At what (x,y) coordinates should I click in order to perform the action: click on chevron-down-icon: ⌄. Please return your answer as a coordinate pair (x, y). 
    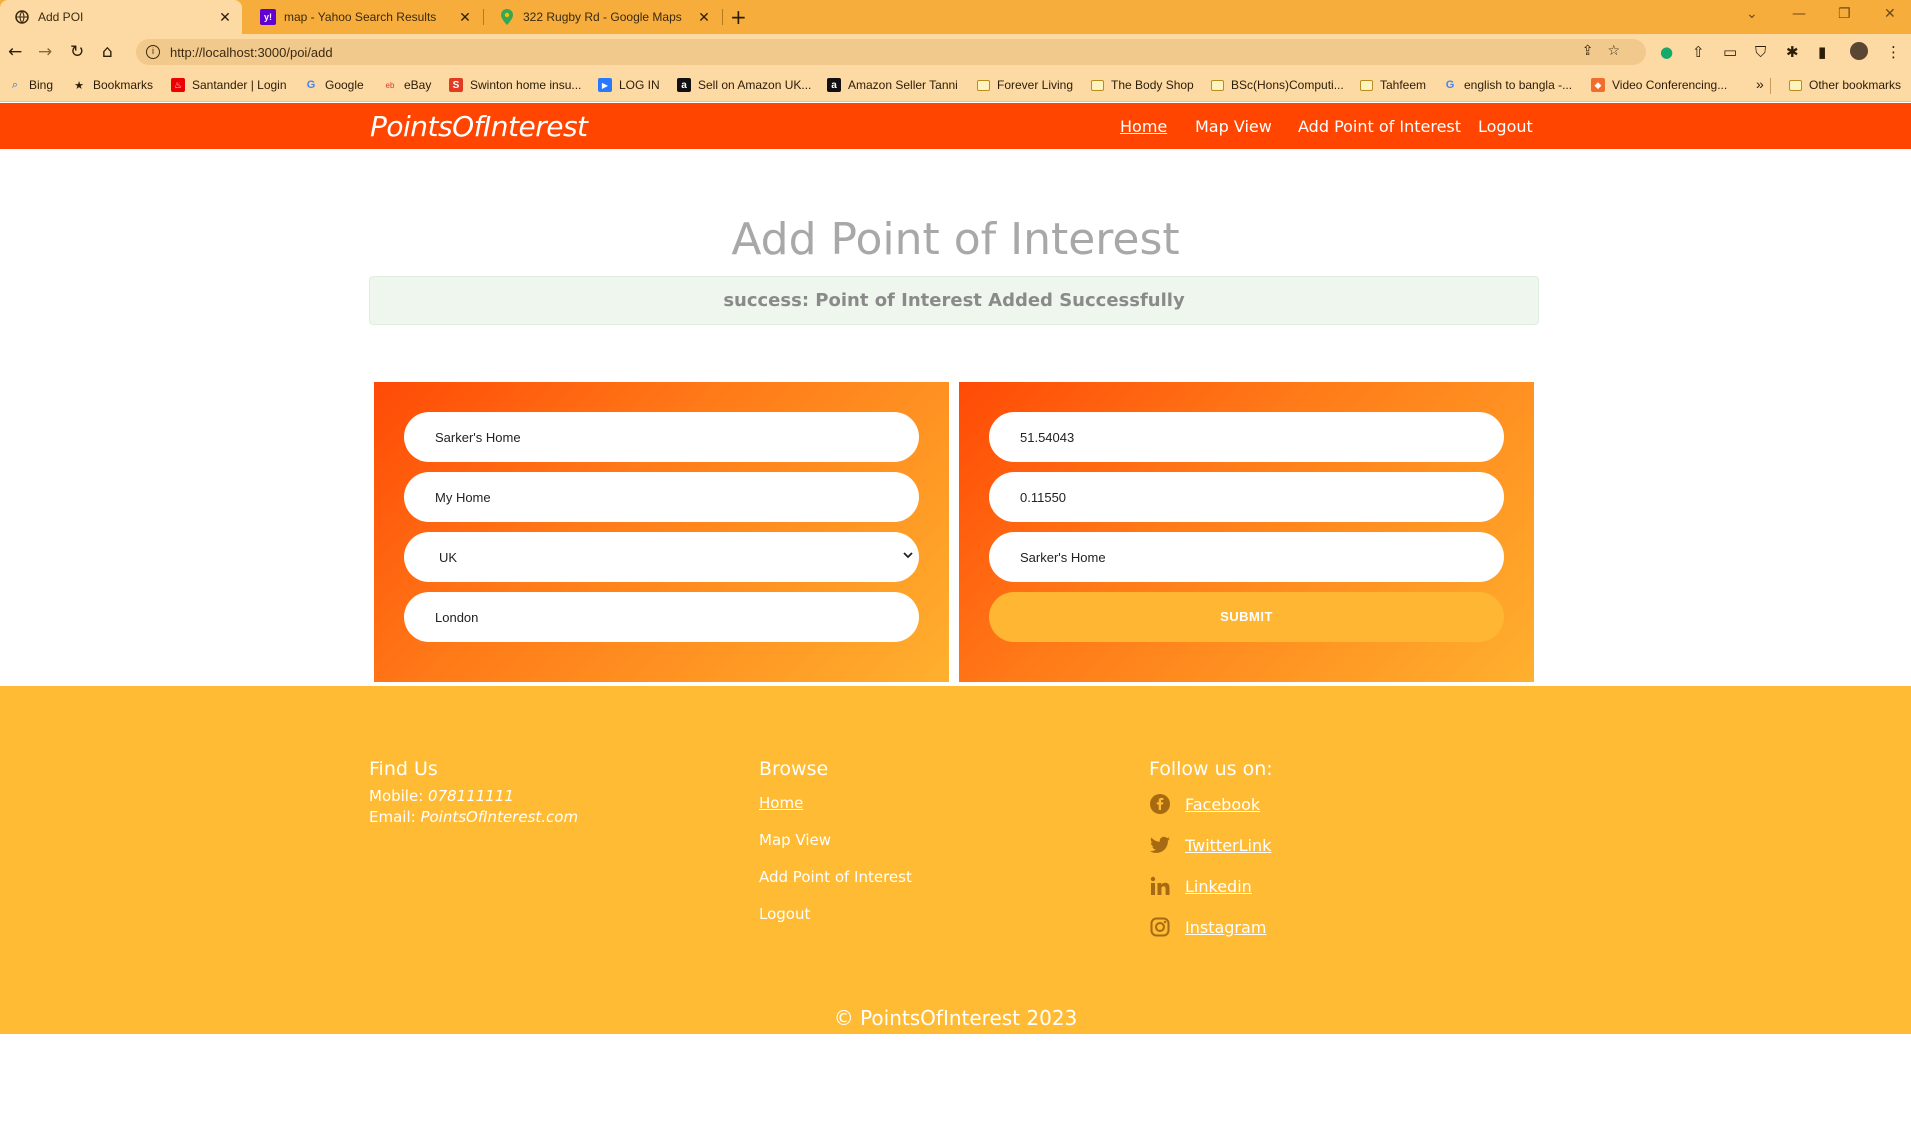
    Looking at the image, I should click on (1752, 14).